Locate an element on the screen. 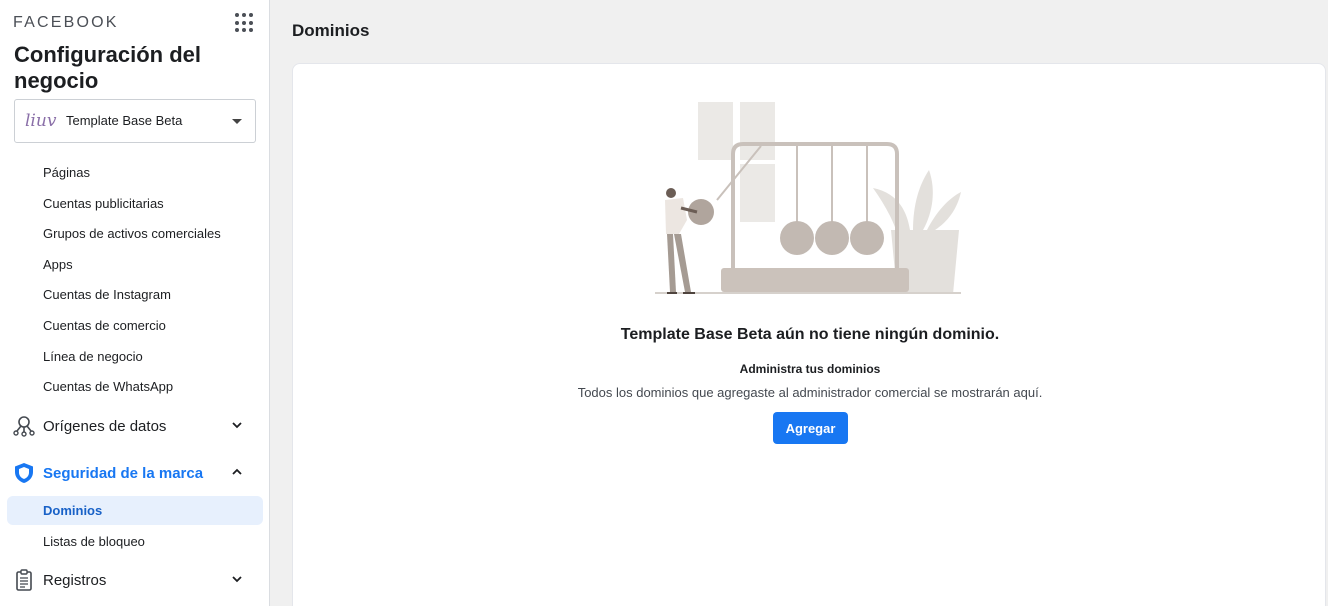  caret-down-icon is located at coordinates (237, 121).